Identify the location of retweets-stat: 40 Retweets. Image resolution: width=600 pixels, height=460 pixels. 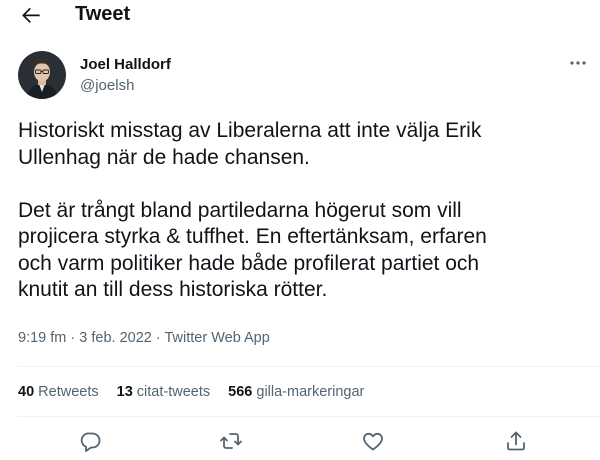
(58, 392).